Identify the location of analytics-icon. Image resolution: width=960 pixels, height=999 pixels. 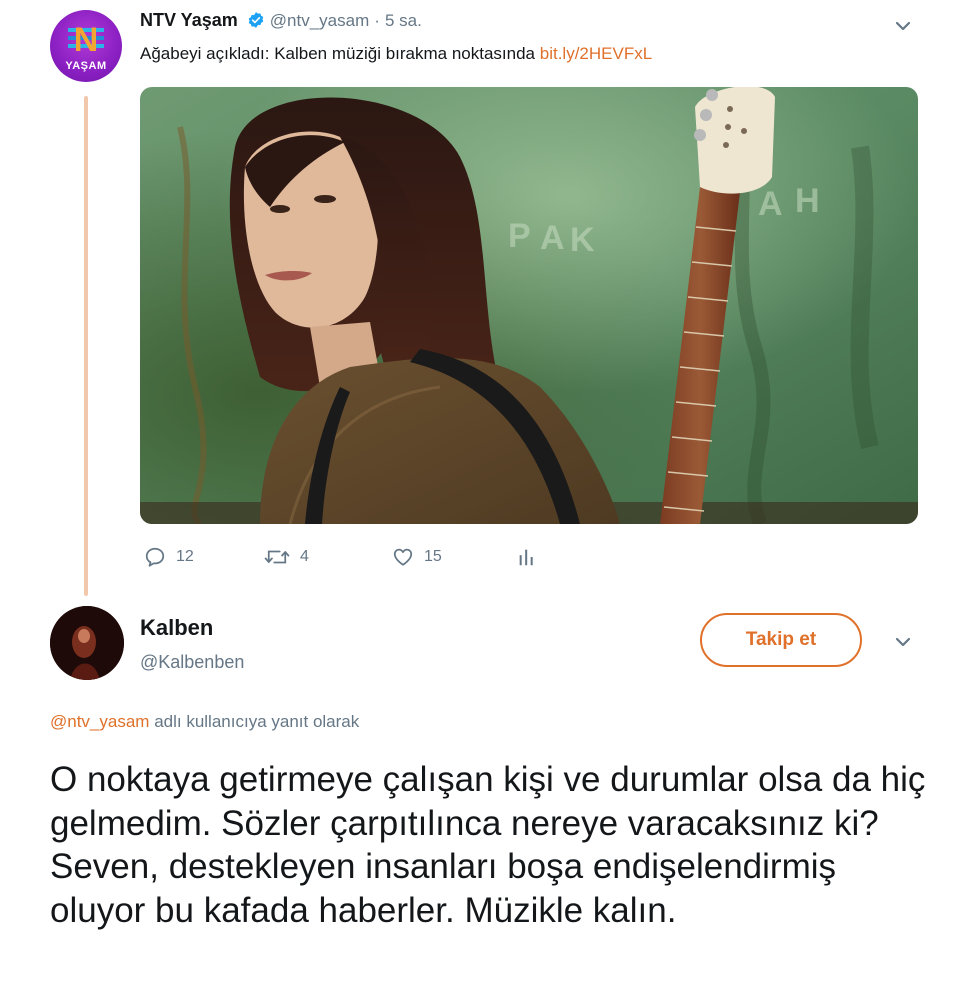
(526, 557).